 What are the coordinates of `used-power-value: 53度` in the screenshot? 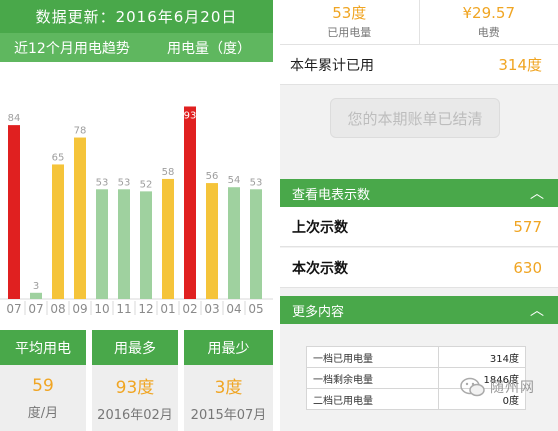 It's located at (349, 13).